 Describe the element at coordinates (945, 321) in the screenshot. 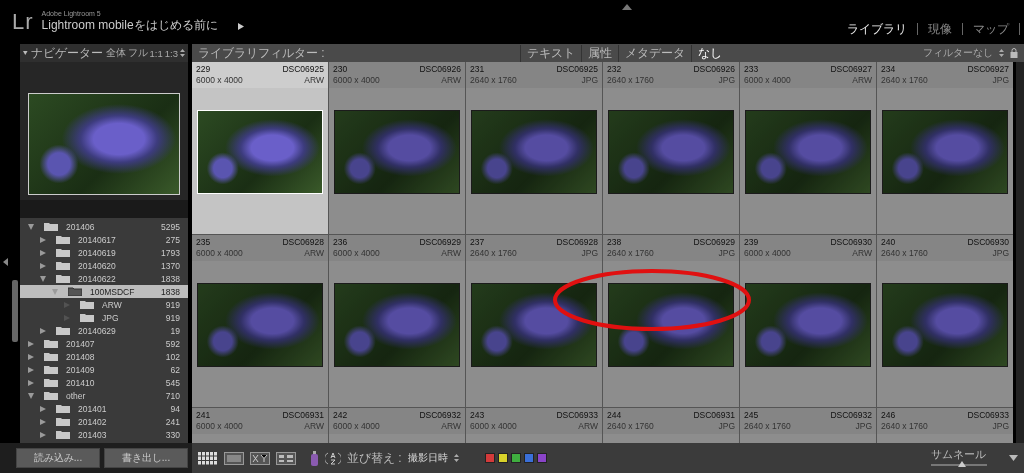

I see `thumbnail-cell: 240 DSC06930 2640 x 1760 JPG` at that location.